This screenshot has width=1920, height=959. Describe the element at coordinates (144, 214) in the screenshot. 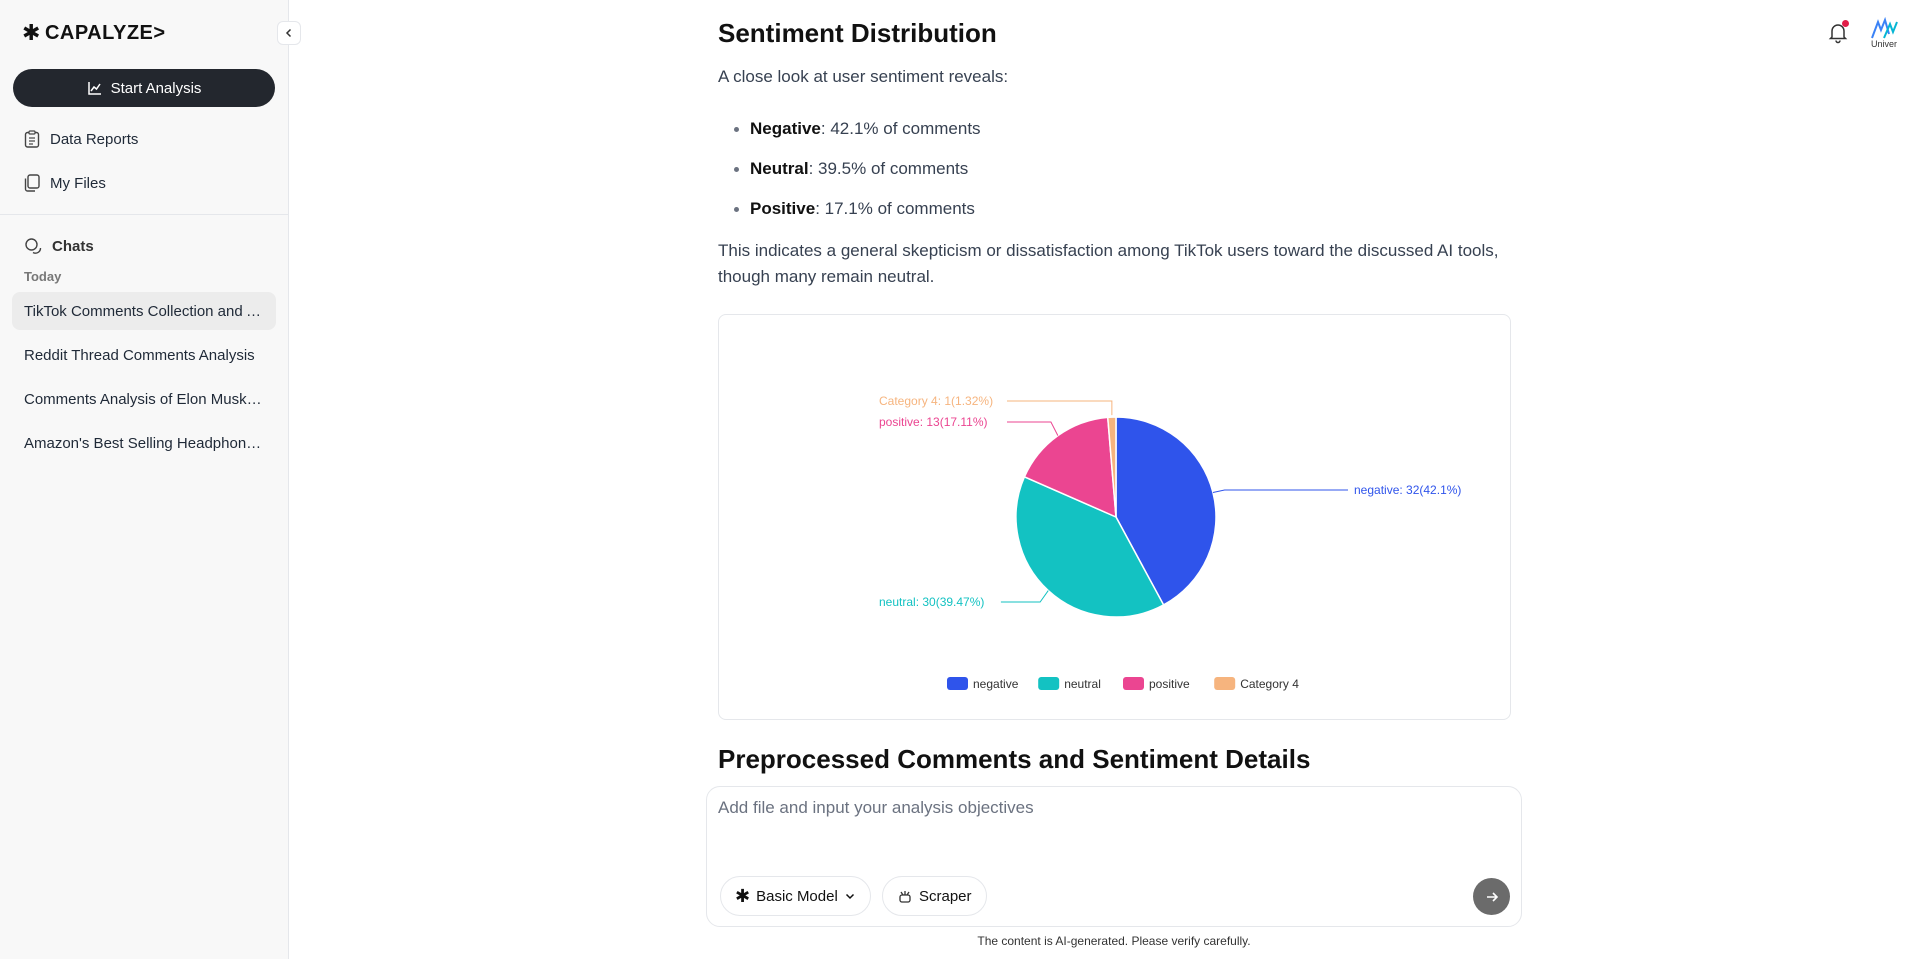

I see `sidebar-divider` at that location.